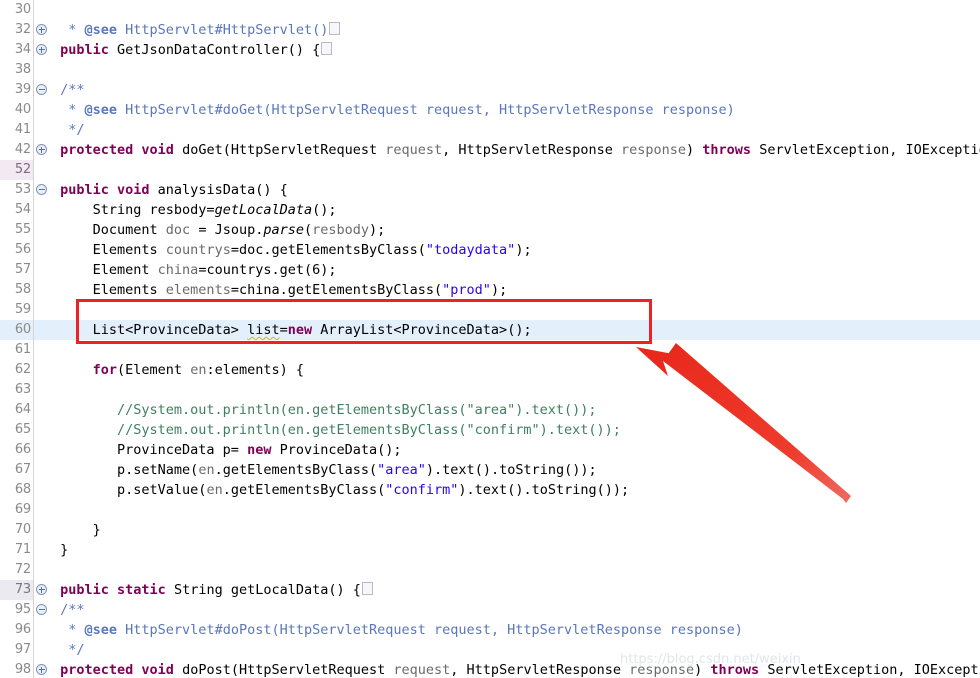  What do you see at coordinates (490, 130) in the screenshot?
I see `code-line: 41 */` at bounding box center [490, 130].